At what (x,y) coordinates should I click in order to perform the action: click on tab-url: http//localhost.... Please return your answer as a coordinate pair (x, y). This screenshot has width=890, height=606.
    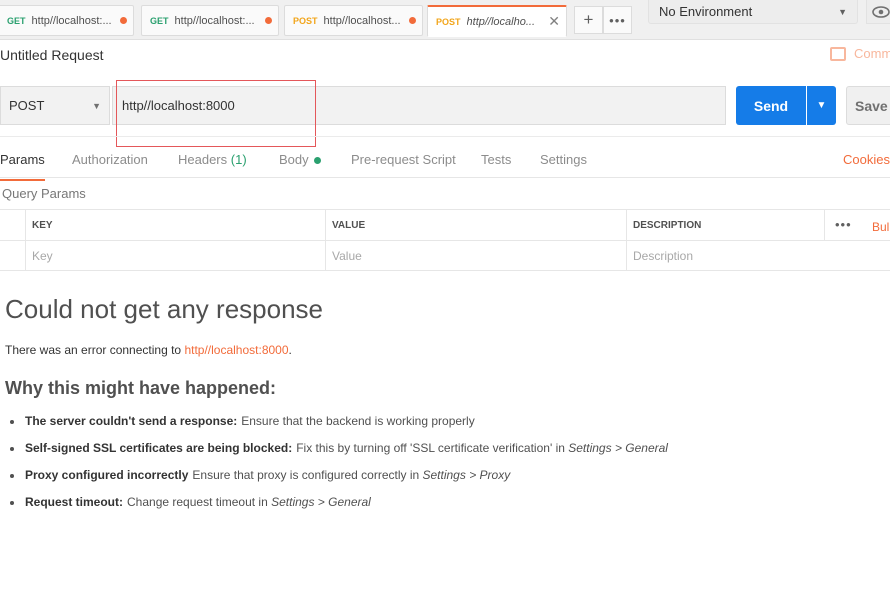
    Looking at the image, I should click on (362, 20).